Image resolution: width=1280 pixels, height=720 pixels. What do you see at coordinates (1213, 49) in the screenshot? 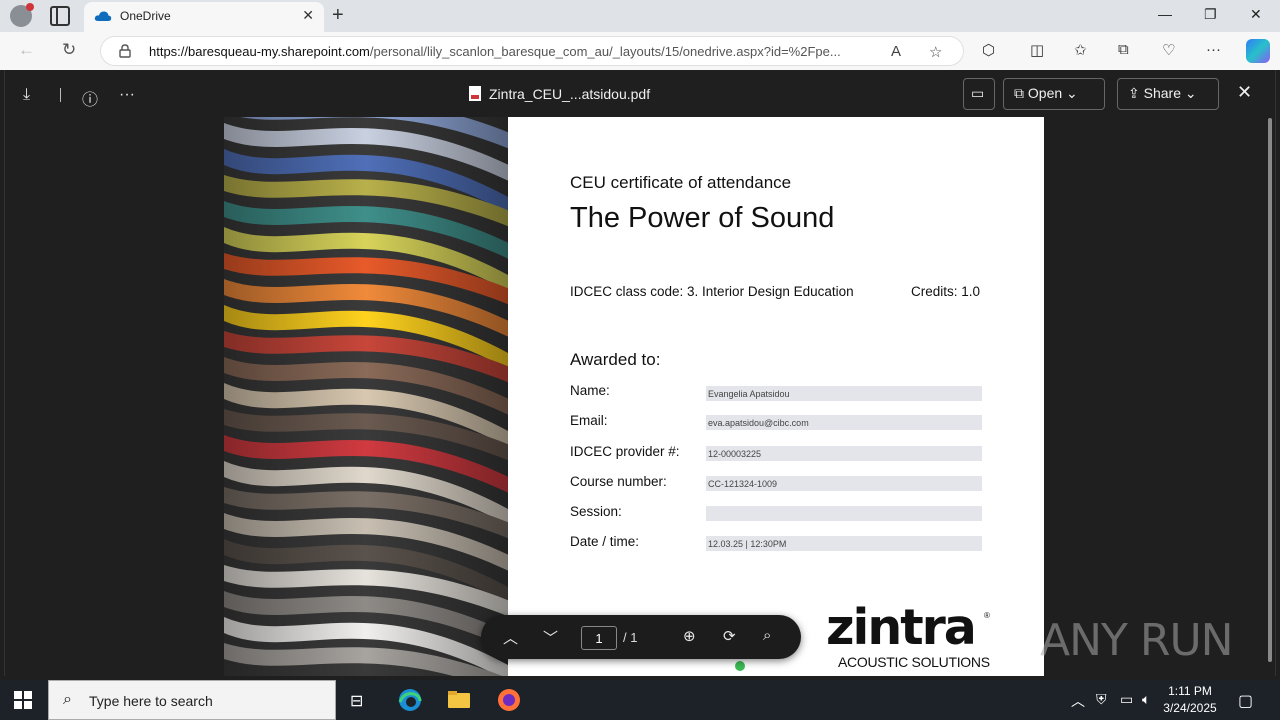
I see `settings-more-icon: ···` at bounding box center [1213, 49].